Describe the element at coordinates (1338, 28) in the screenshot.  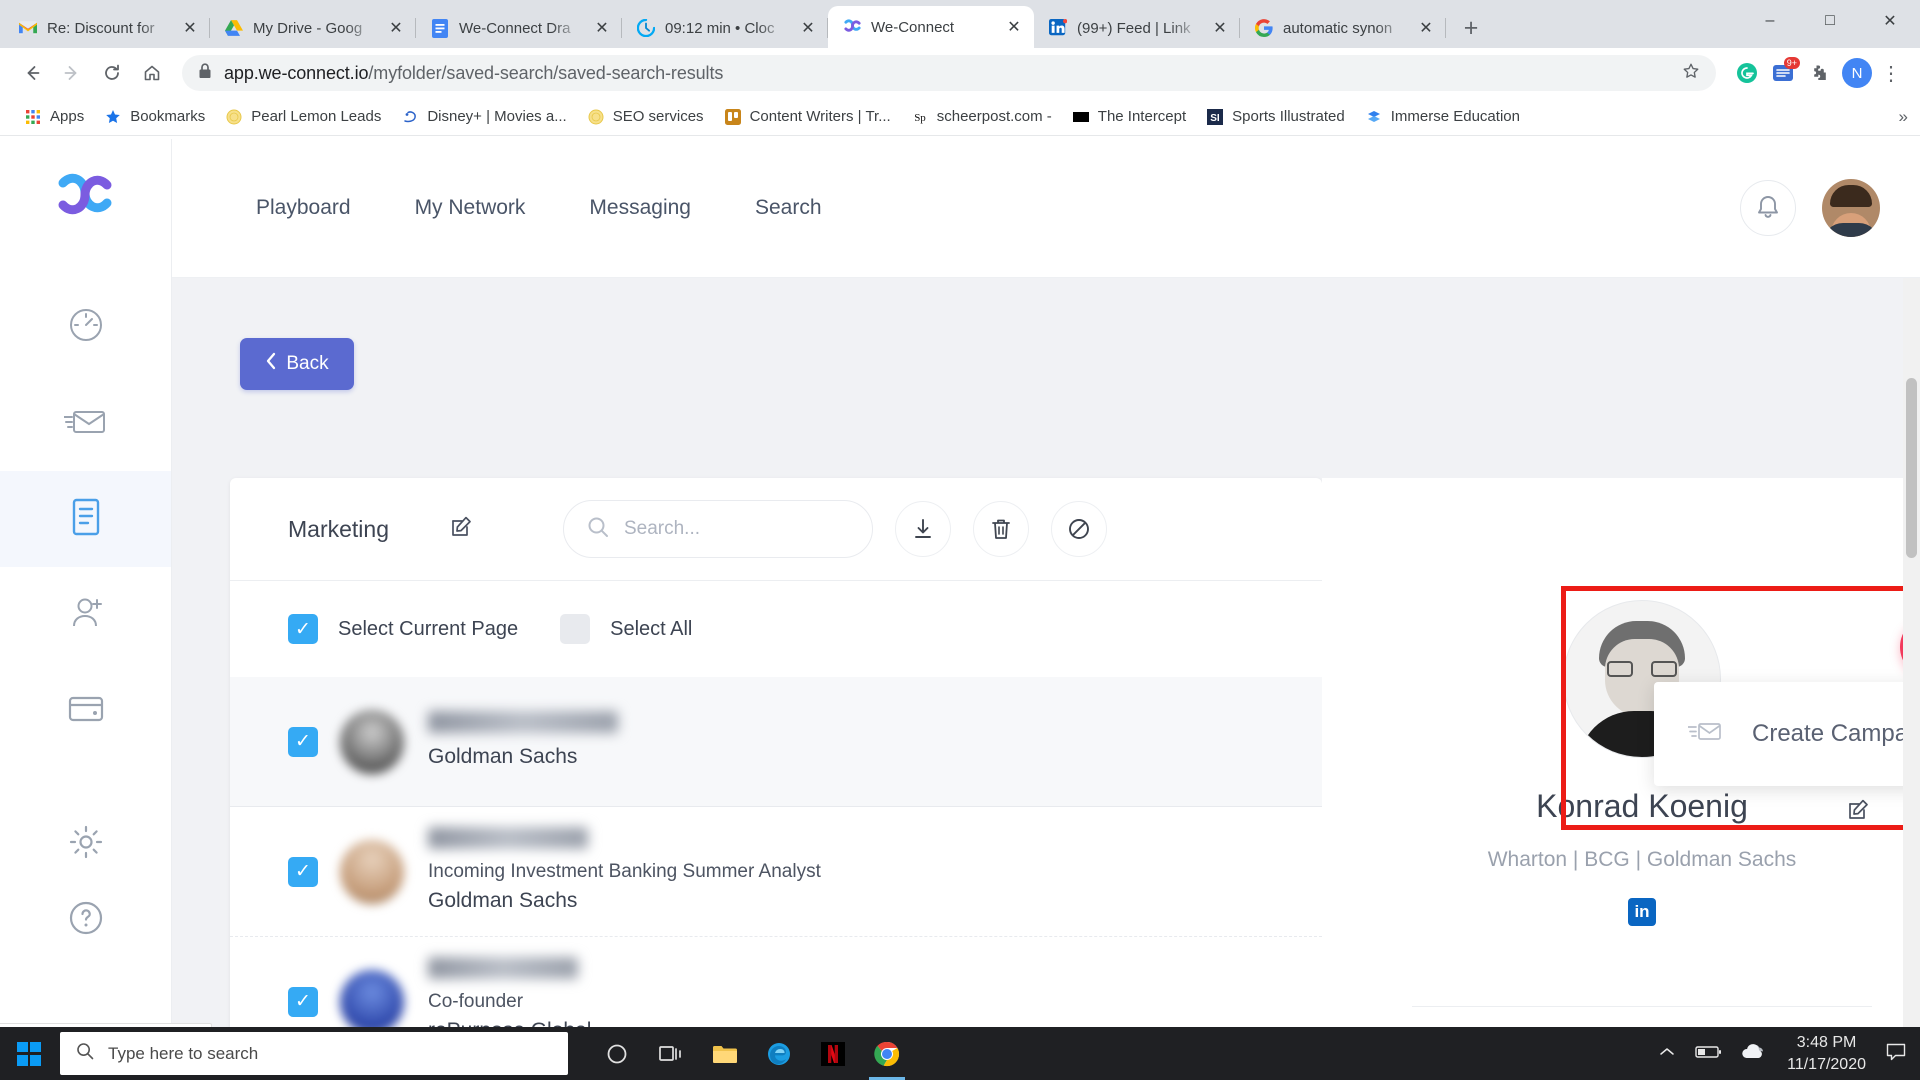
I see `tab-title: automatic synon` at that location.